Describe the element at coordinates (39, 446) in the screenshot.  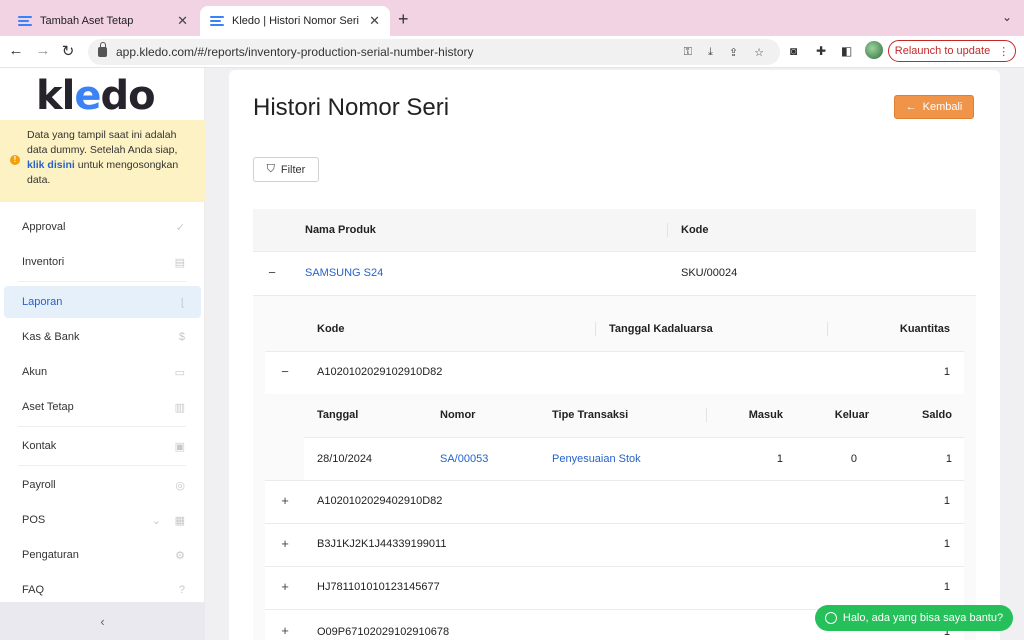
I see `sidebar-item-label: Kontak` at that location.